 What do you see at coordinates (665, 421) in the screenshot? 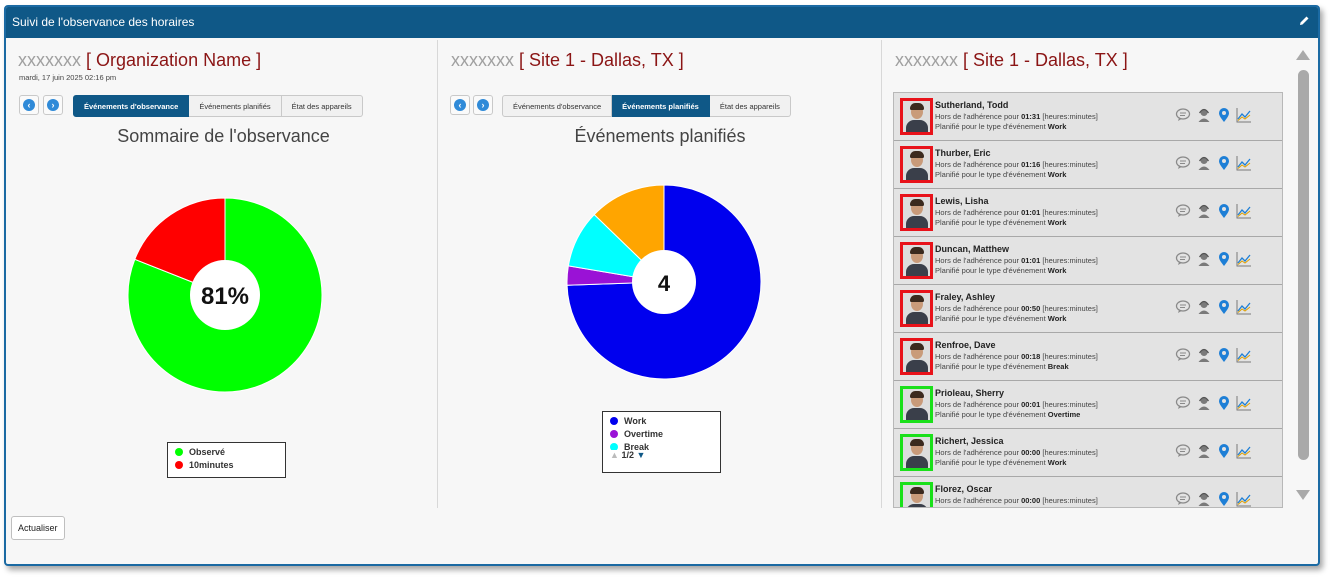
I see `legend-item: Work` at bounding box center [665, 421].